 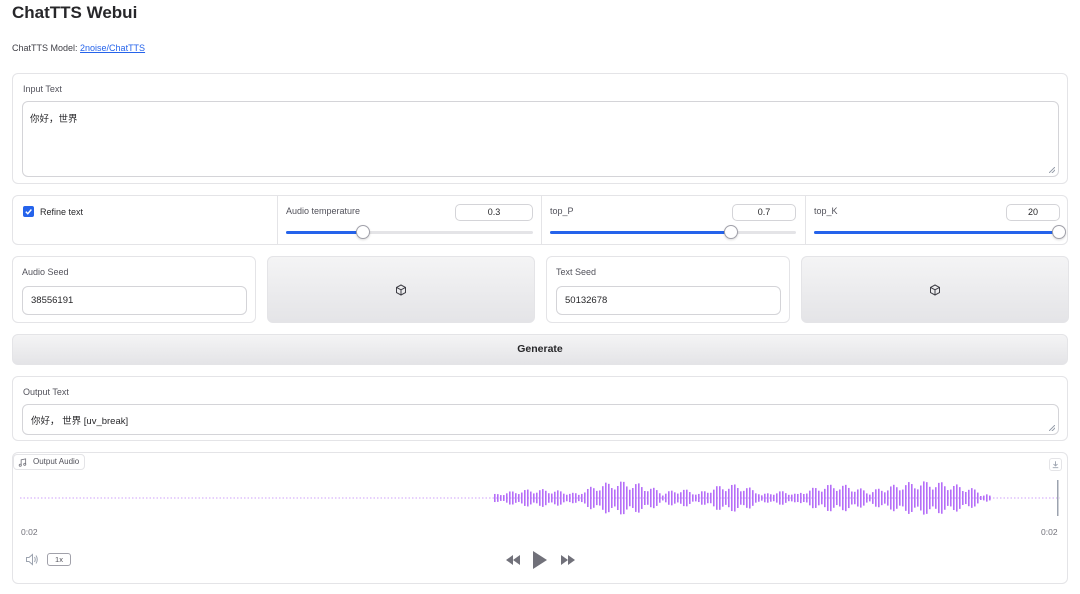 I want to click on top-p-slider, so click(x=673, y=232).